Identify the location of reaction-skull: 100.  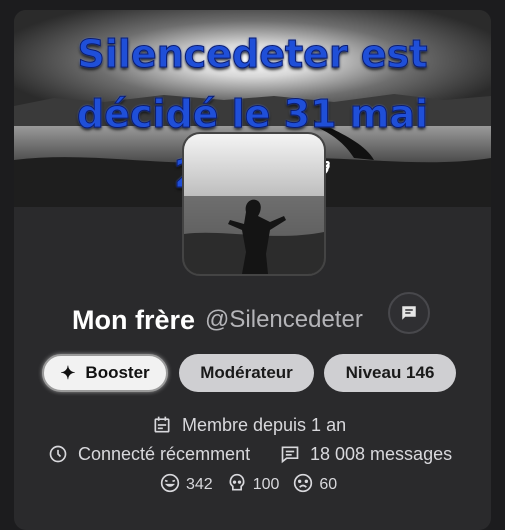
(253, 485).